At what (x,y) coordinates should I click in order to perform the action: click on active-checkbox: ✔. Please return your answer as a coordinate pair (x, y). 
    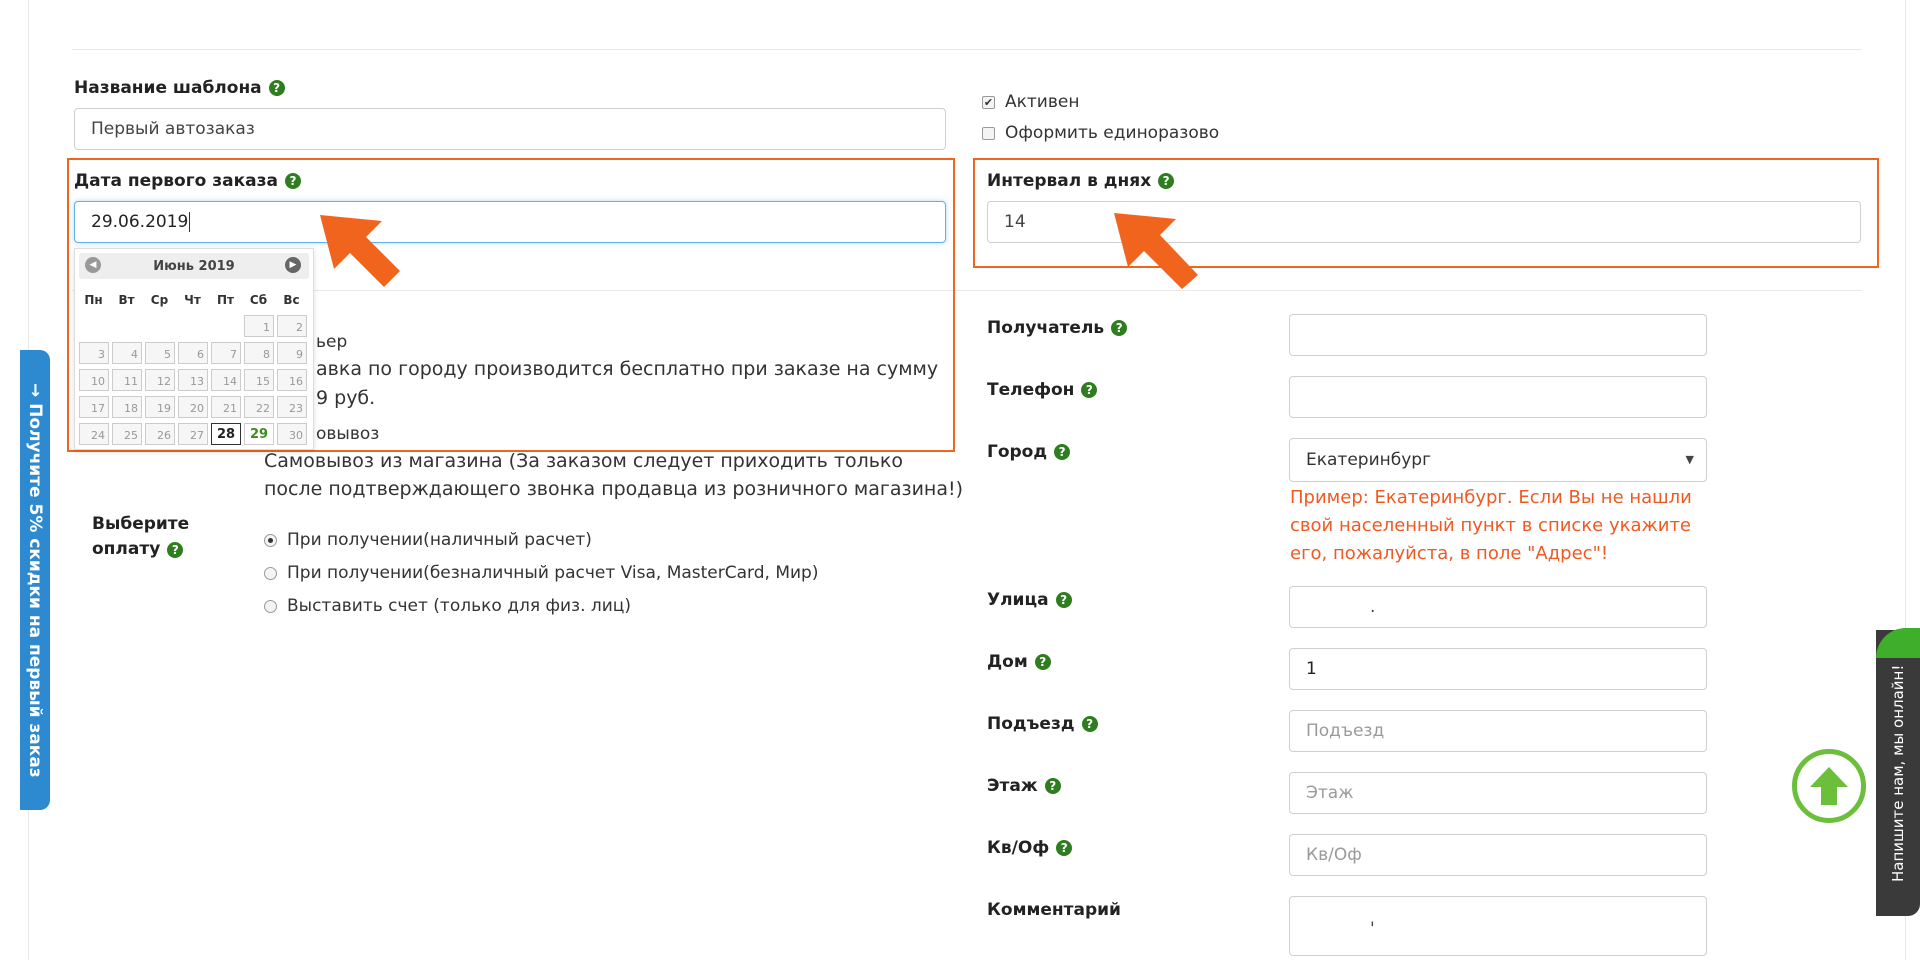
    Looking at the image, I should click on (988, 102).